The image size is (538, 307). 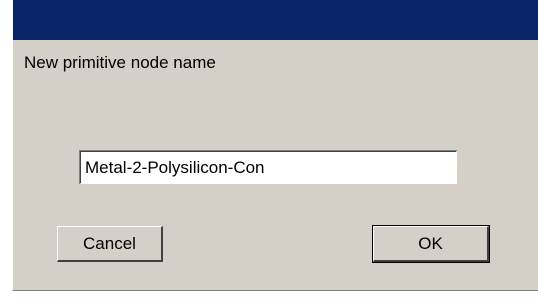 What do you see at coordinates (268, 167) in the screenshot?
I see `node-name-input` at bounding box center [268, 167].